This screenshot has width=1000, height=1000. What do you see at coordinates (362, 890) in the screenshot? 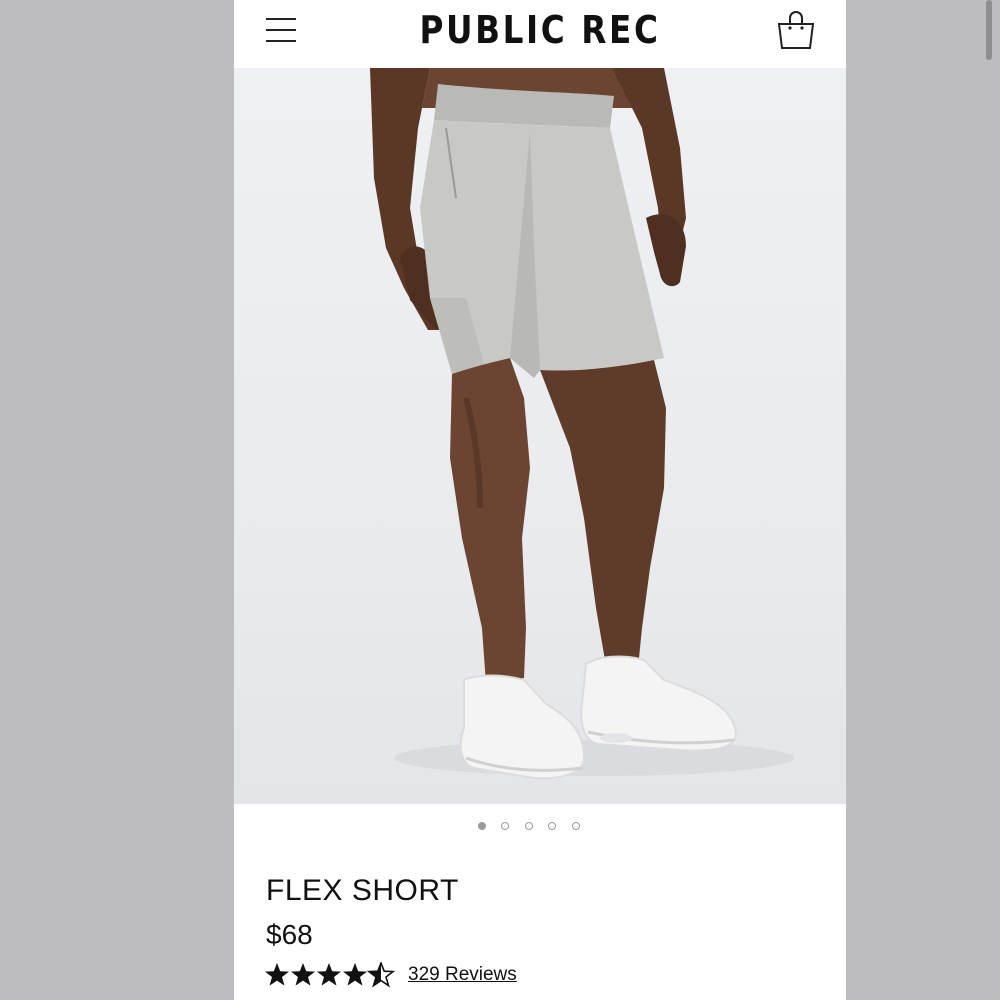
I see `product-title: FLEX SHORT` at bounding box center [362, 890].